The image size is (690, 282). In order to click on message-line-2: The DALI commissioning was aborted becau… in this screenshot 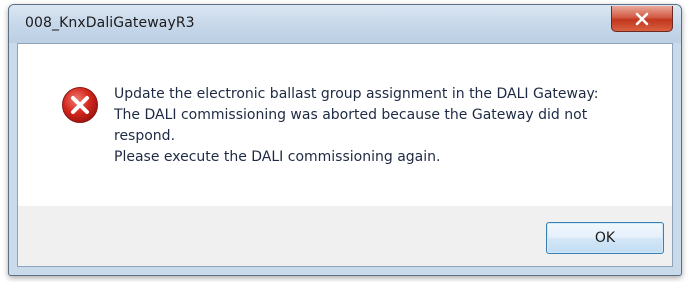, I will do `click(351, 115)`.